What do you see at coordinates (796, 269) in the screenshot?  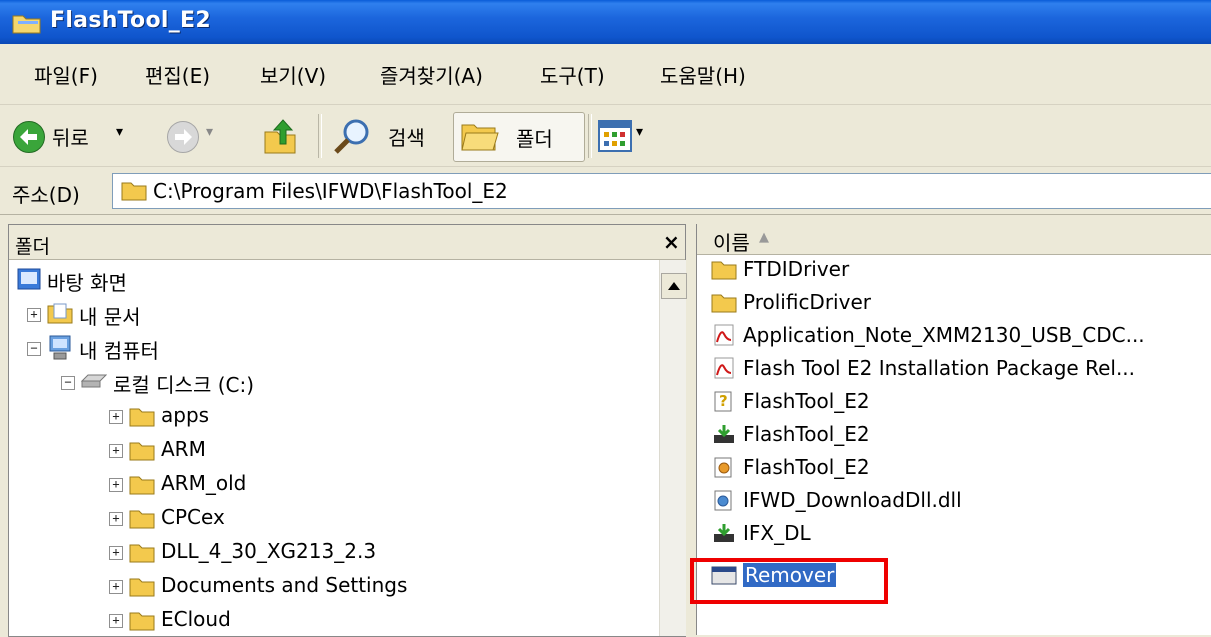 I see `file-name: FTDIDriver` at bounding box center [796, 269].